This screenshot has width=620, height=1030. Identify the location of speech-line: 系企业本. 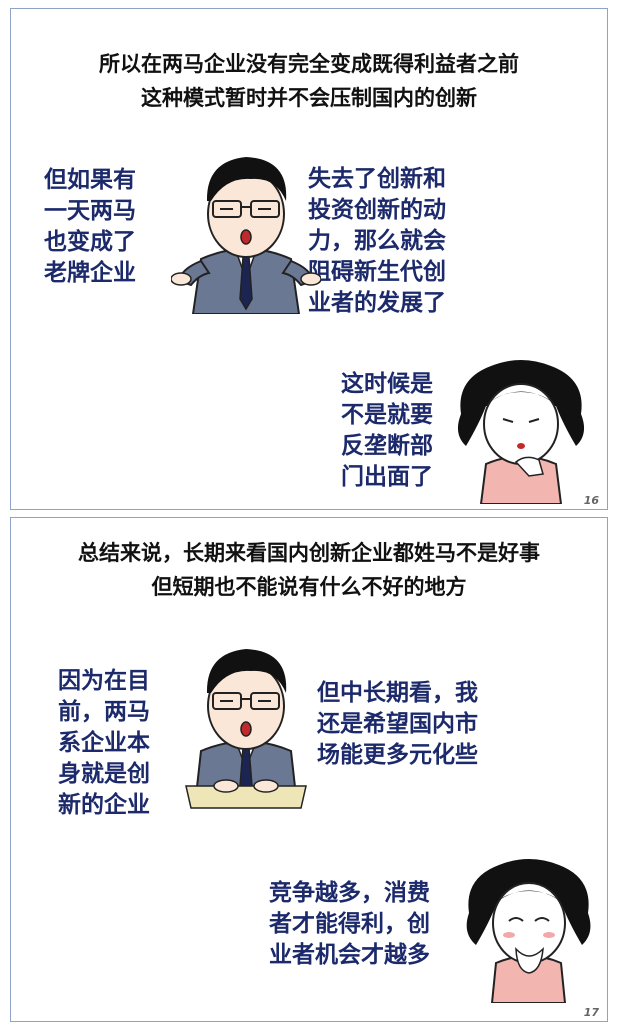
(104, 743).